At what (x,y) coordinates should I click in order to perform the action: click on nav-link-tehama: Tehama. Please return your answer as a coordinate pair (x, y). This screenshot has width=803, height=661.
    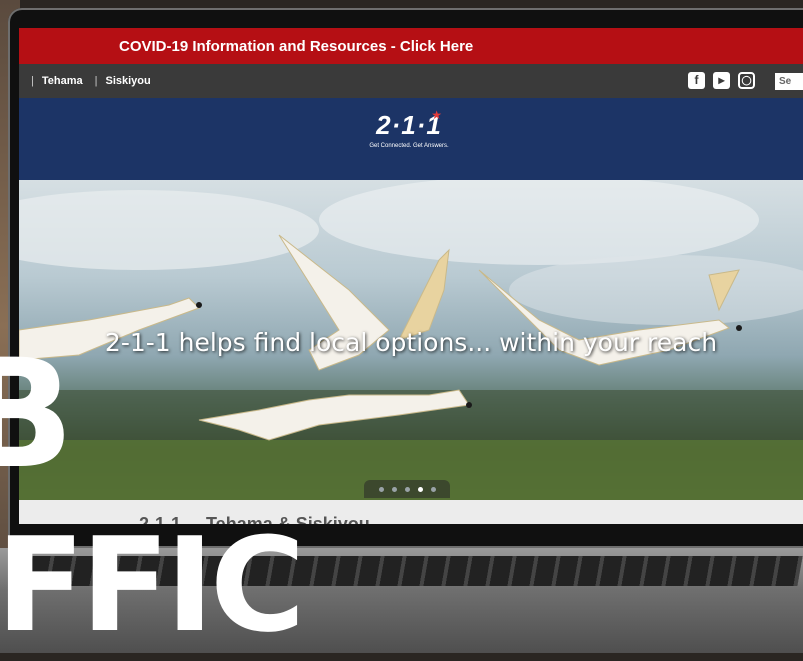
    Looking at the image, I should click on (62, 81).